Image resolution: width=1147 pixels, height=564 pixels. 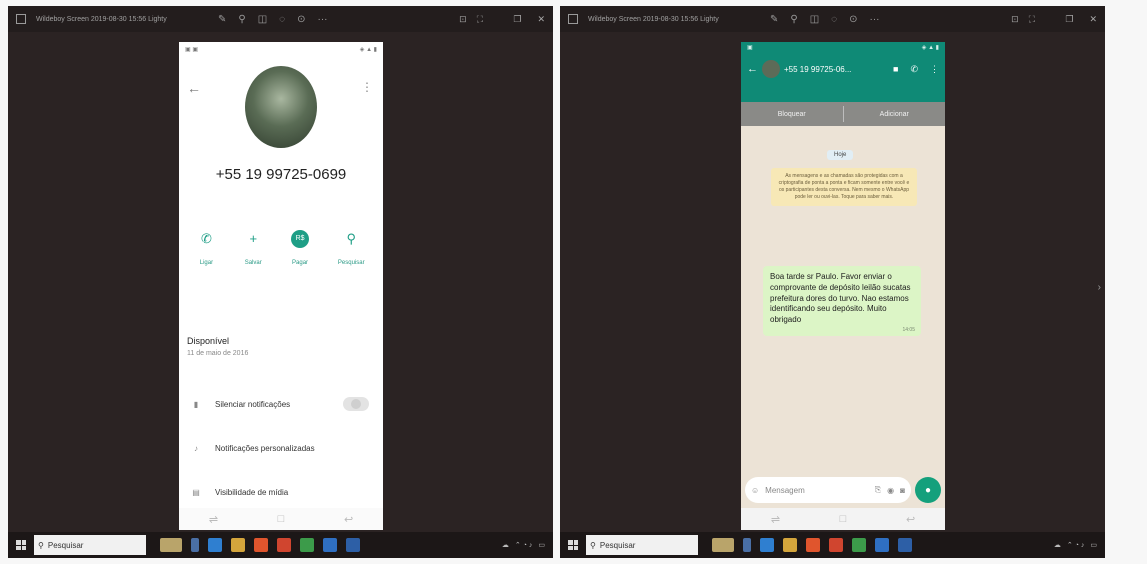 I want to click on toolbar: ✎ ⚲ ◫ ◌ ⊙ ···, so click(x=273, y=19).